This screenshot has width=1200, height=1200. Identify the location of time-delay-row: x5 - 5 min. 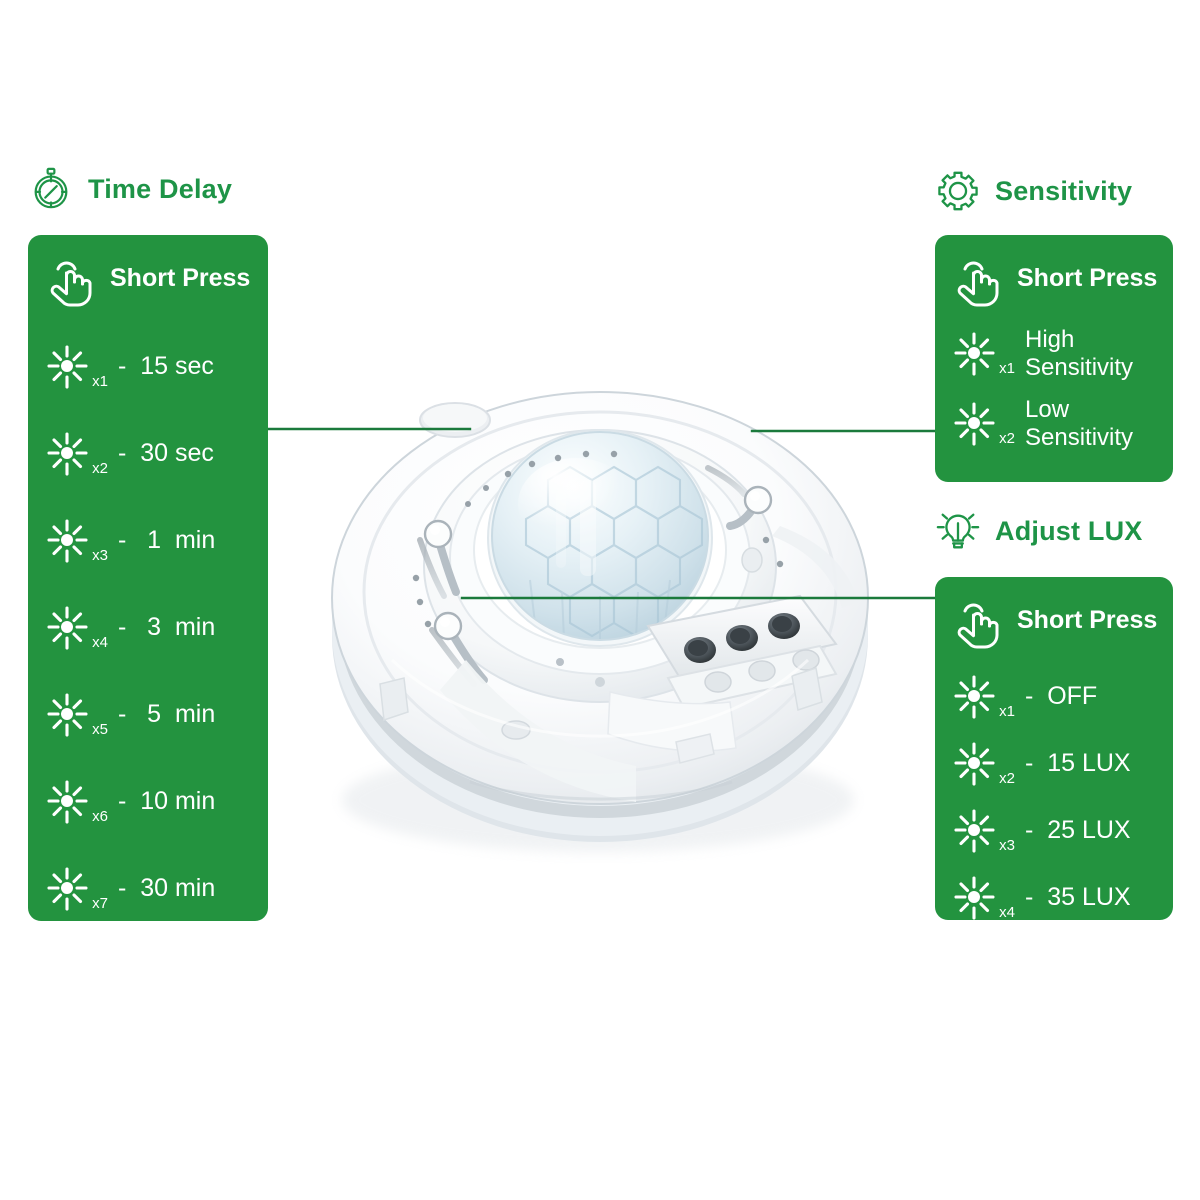
(148, 714).